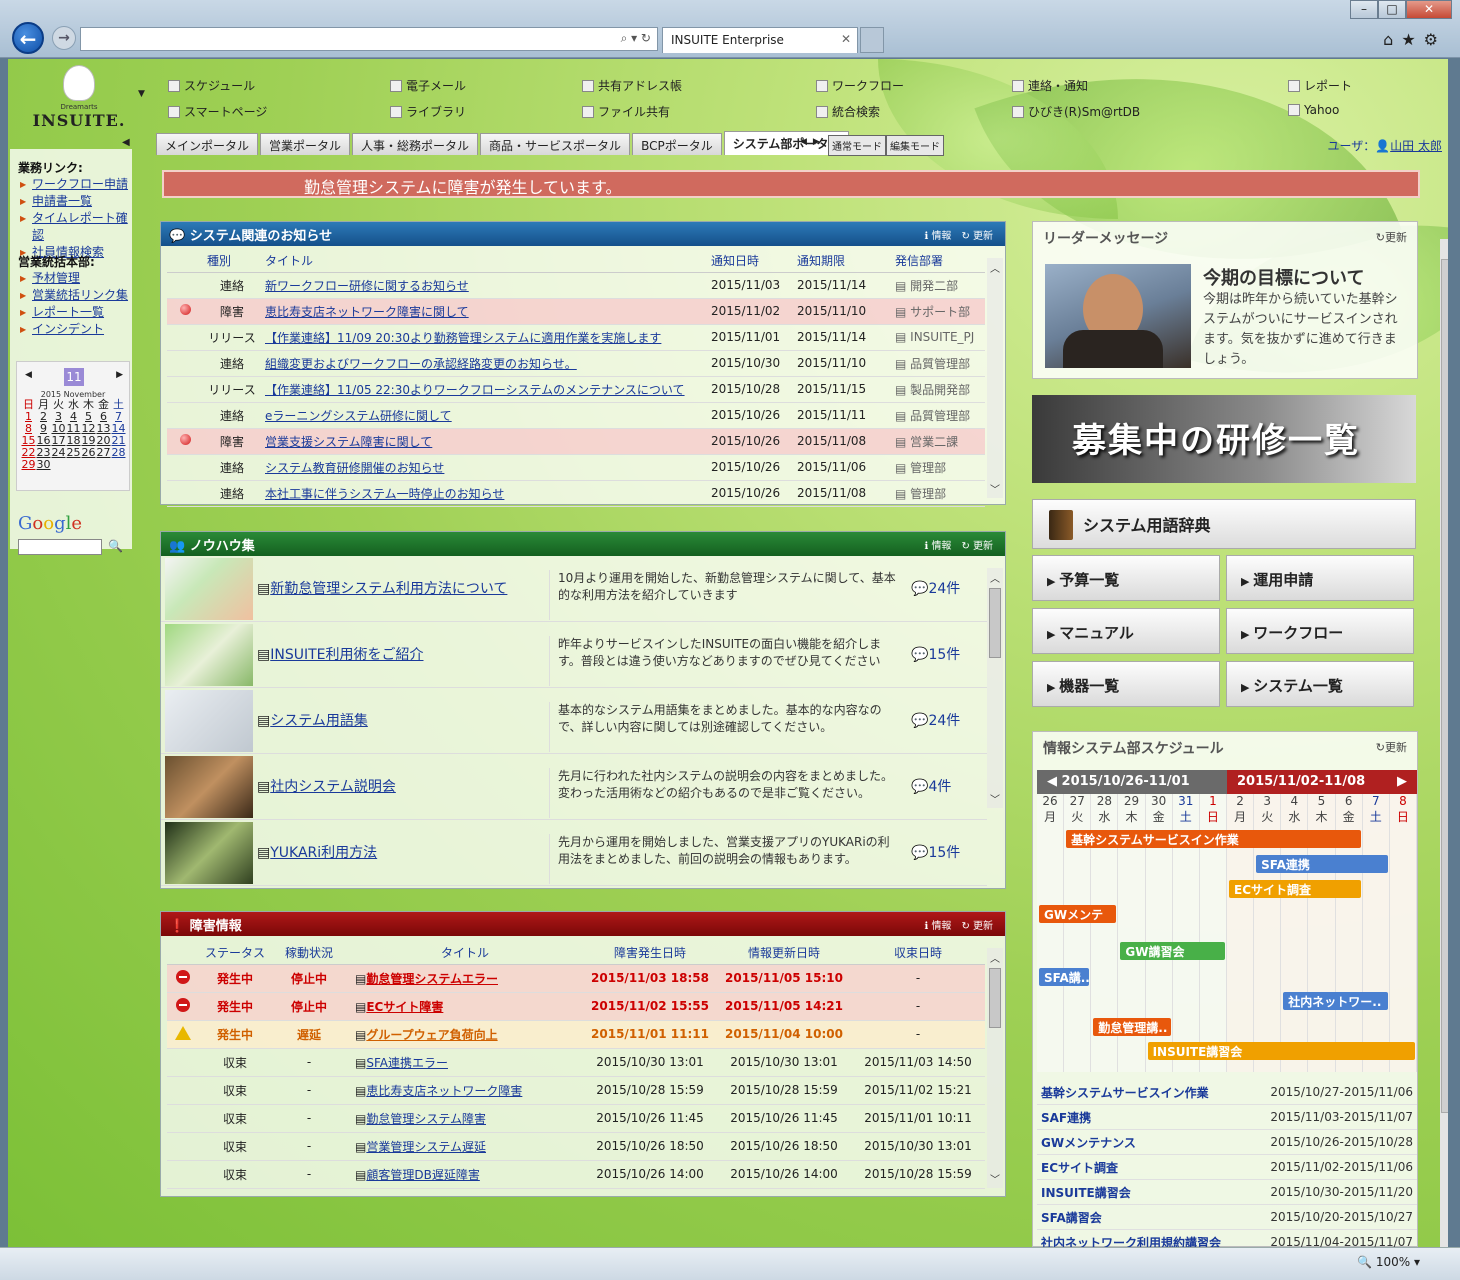 The width and height of the screenshot is (1460, 1280). What do you see at coordinates (319, 721) in the screenshot?
I see `knowhow-title-link: システム用語集` at bounding box center [319, 721].